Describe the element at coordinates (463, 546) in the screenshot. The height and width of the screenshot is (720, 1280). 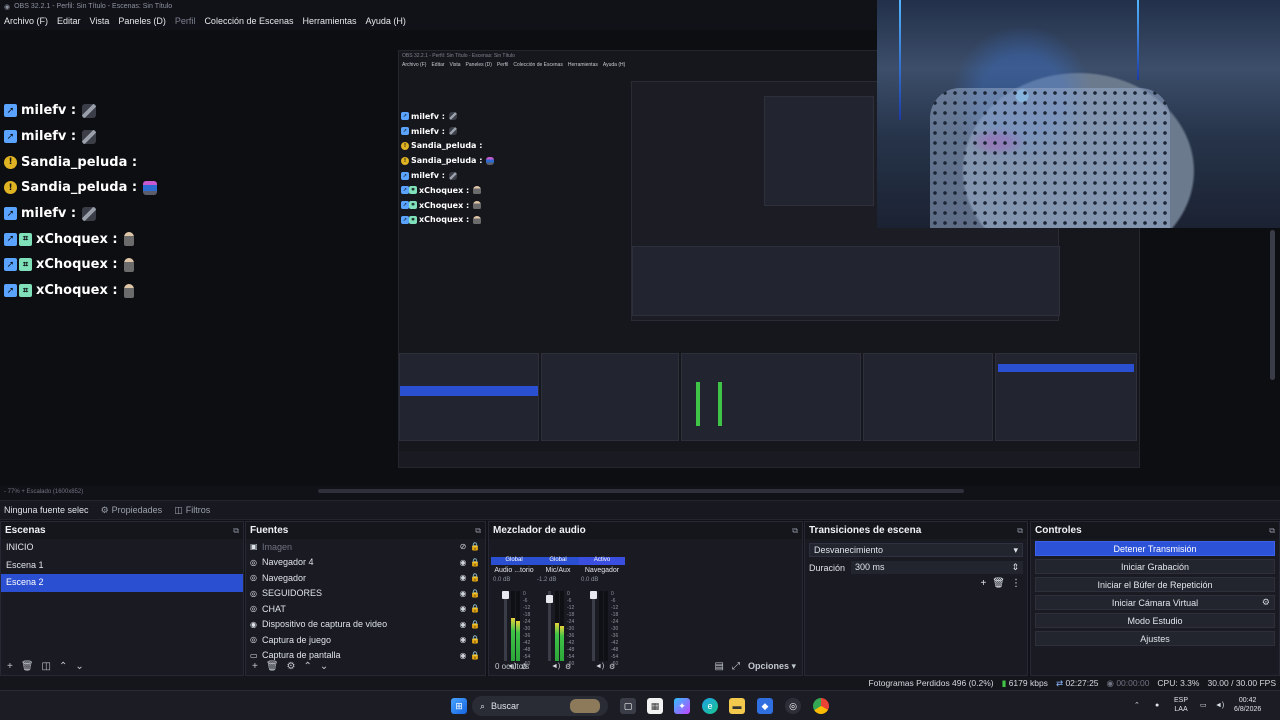
I see `eye-off-icon: ⊘` at that location.